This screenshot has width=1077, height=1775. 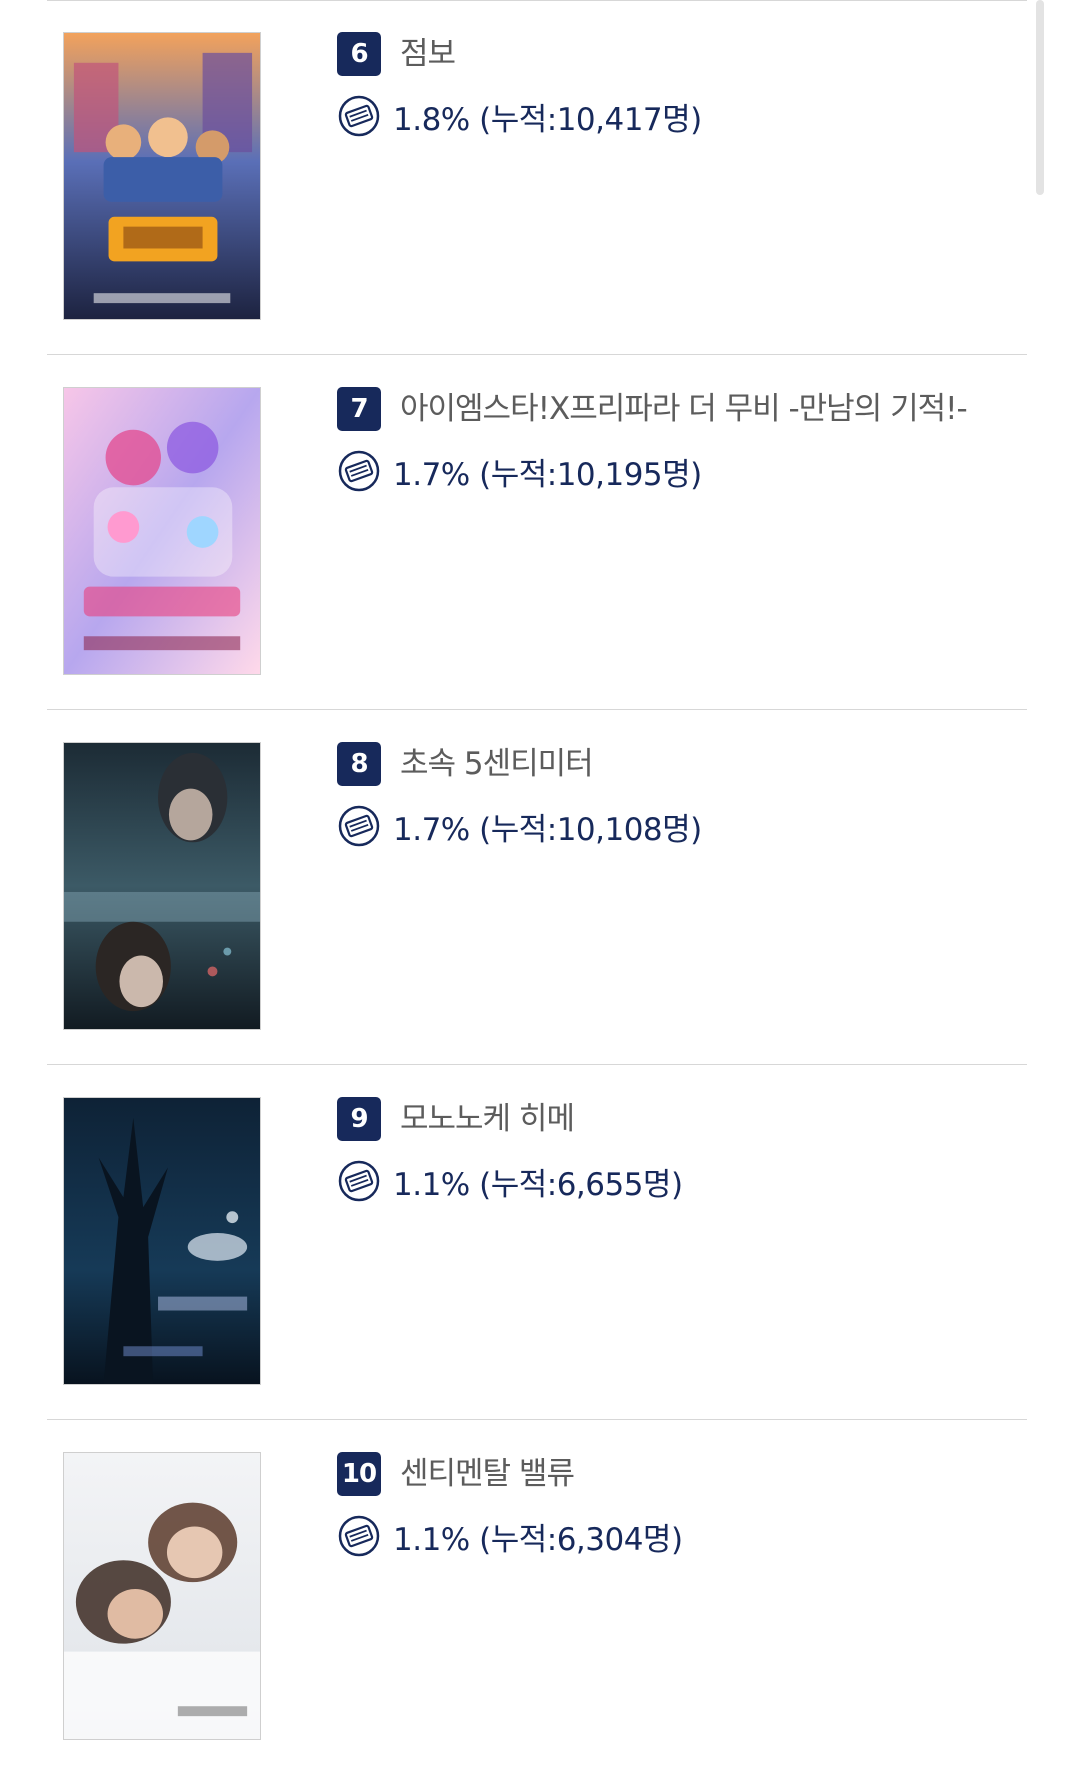 I want to click on audience-stat: 1.8% (누적:10,417명), so click(x=519, y=116).